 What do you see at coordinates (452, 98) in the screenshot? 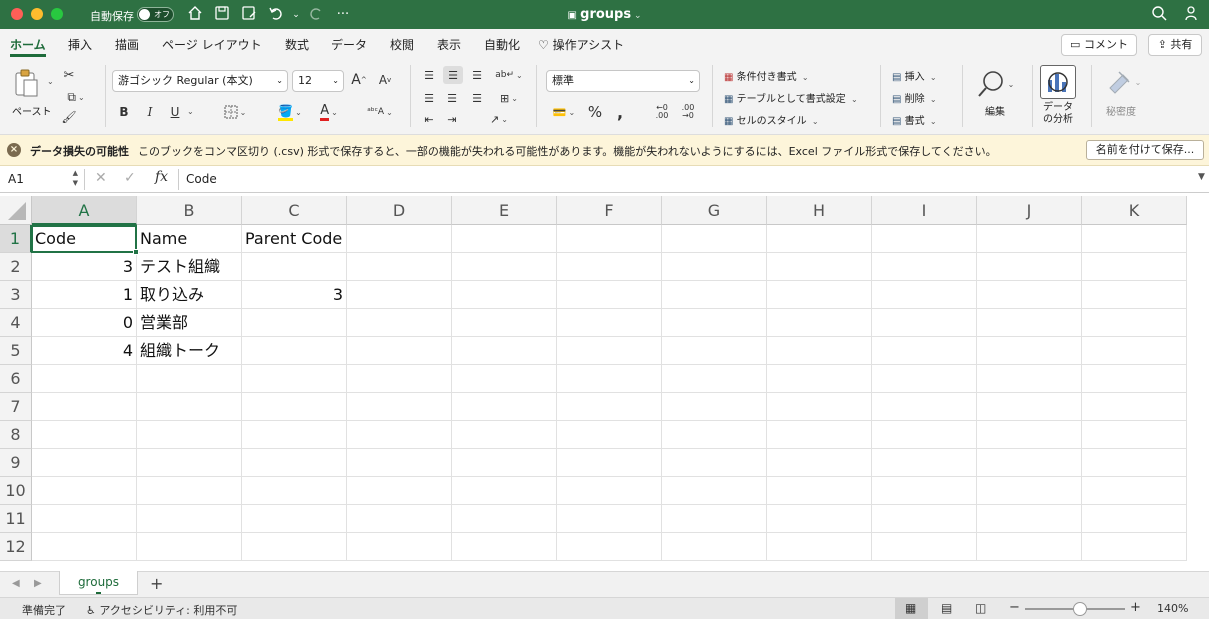
I see `align-center-icon: ☰` at bounding box center [452, 98].